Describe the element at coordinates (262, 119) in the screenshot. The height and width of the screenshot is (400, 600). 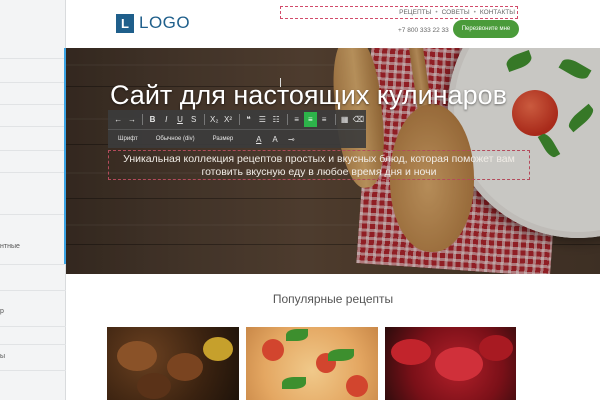
I see `bulleted-list-icon: ☰` at that location.